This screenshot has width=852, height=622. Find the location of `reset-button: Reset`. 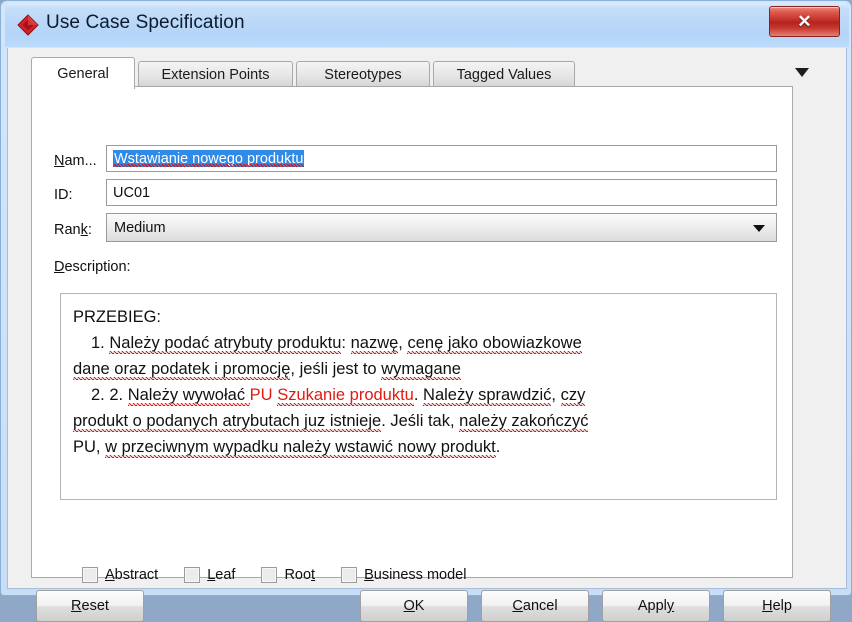

reset-button: Reset is located at coordinates (90, 606).